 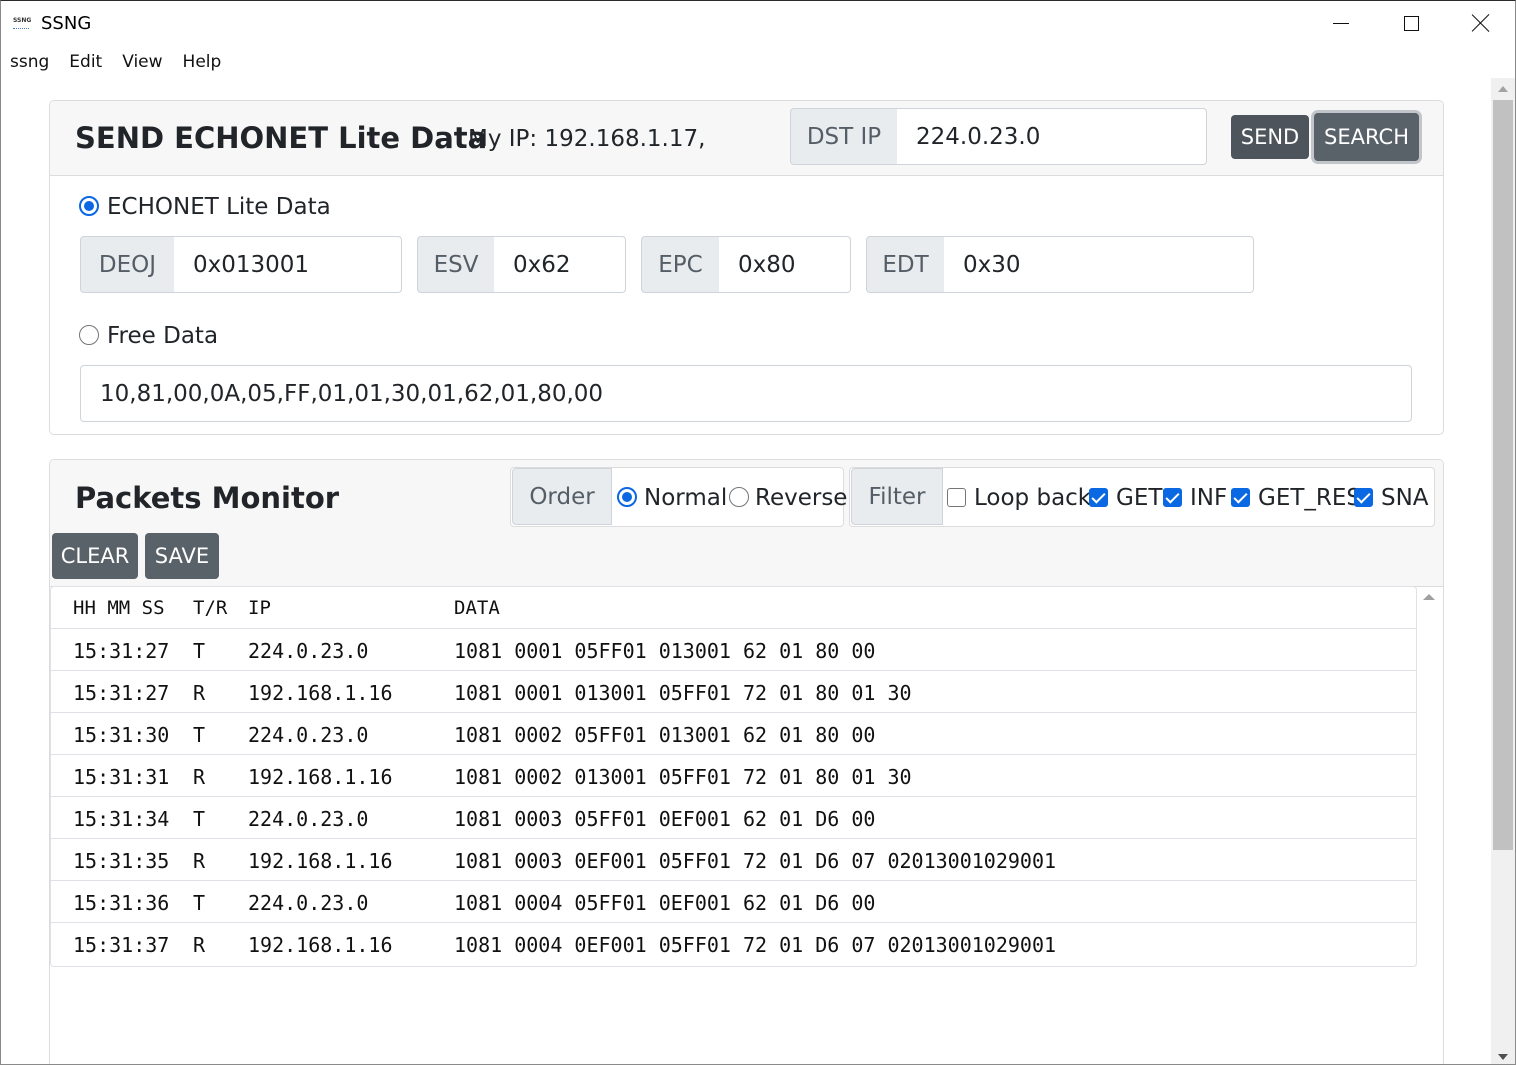 I want to click on epc-input: 0x80, so click(x=785, y=264).